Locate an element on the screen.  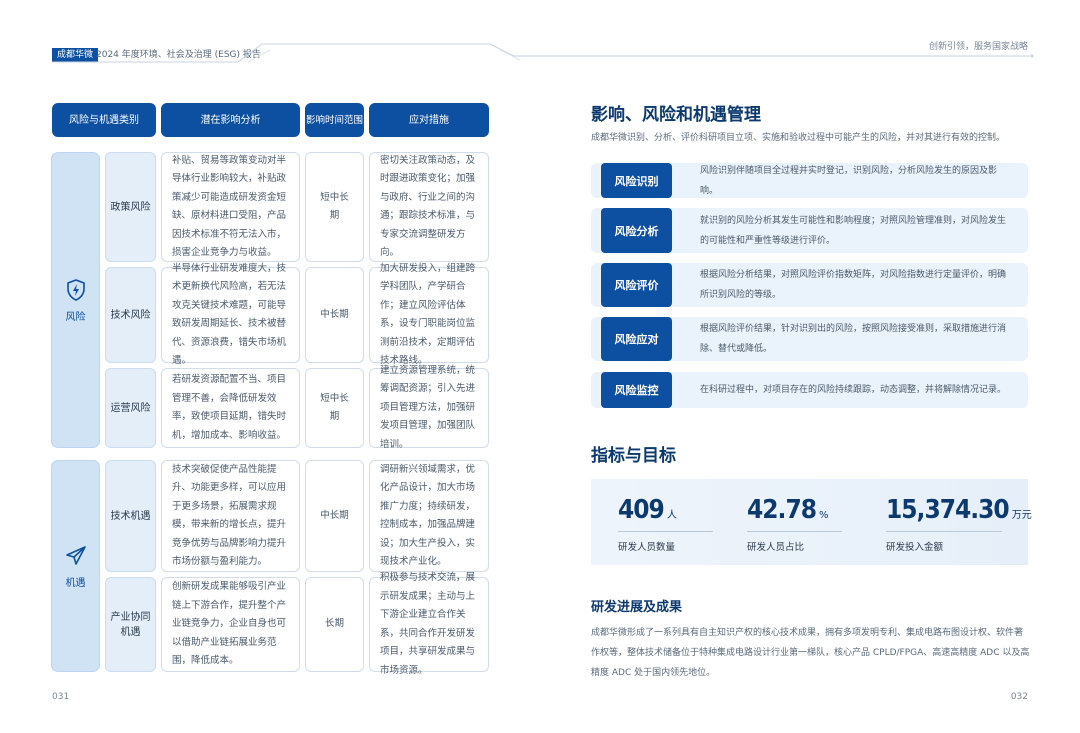
category-label: 风险 is located at coordinates (75, 317).